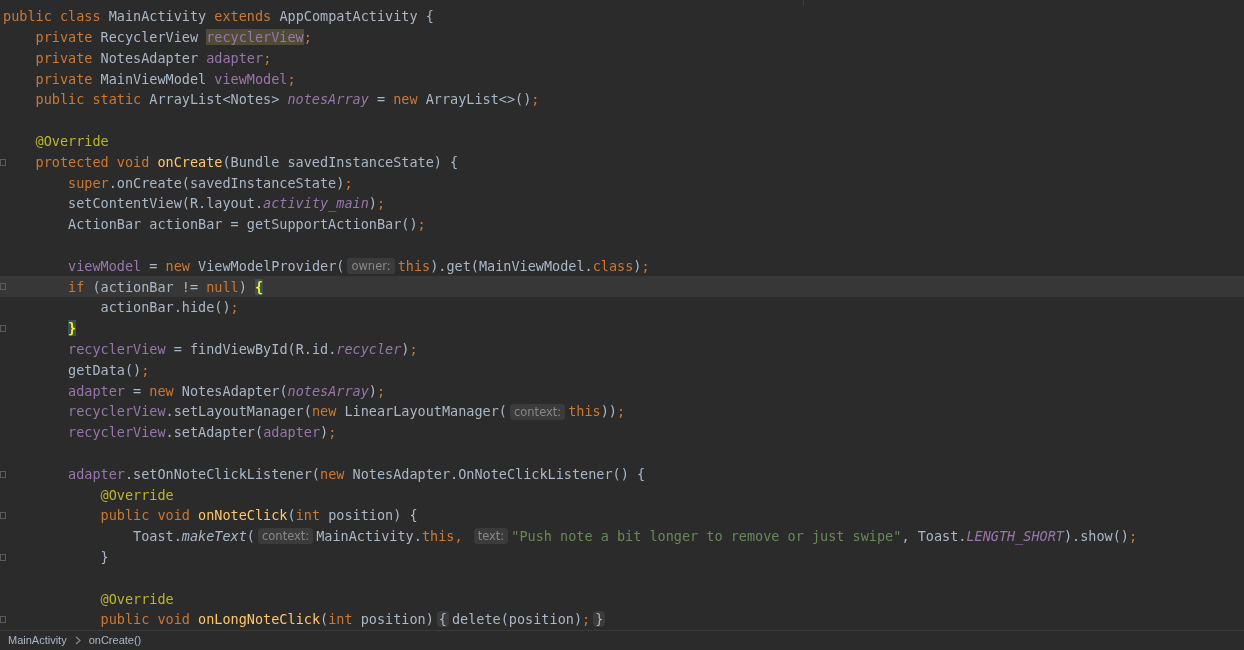 The height and width of the screenshot is (650, 1244). What do you see at coordinates (108, 370) in the screenshot?
I see `code-text: getData();` at bounding box center [108, 370].